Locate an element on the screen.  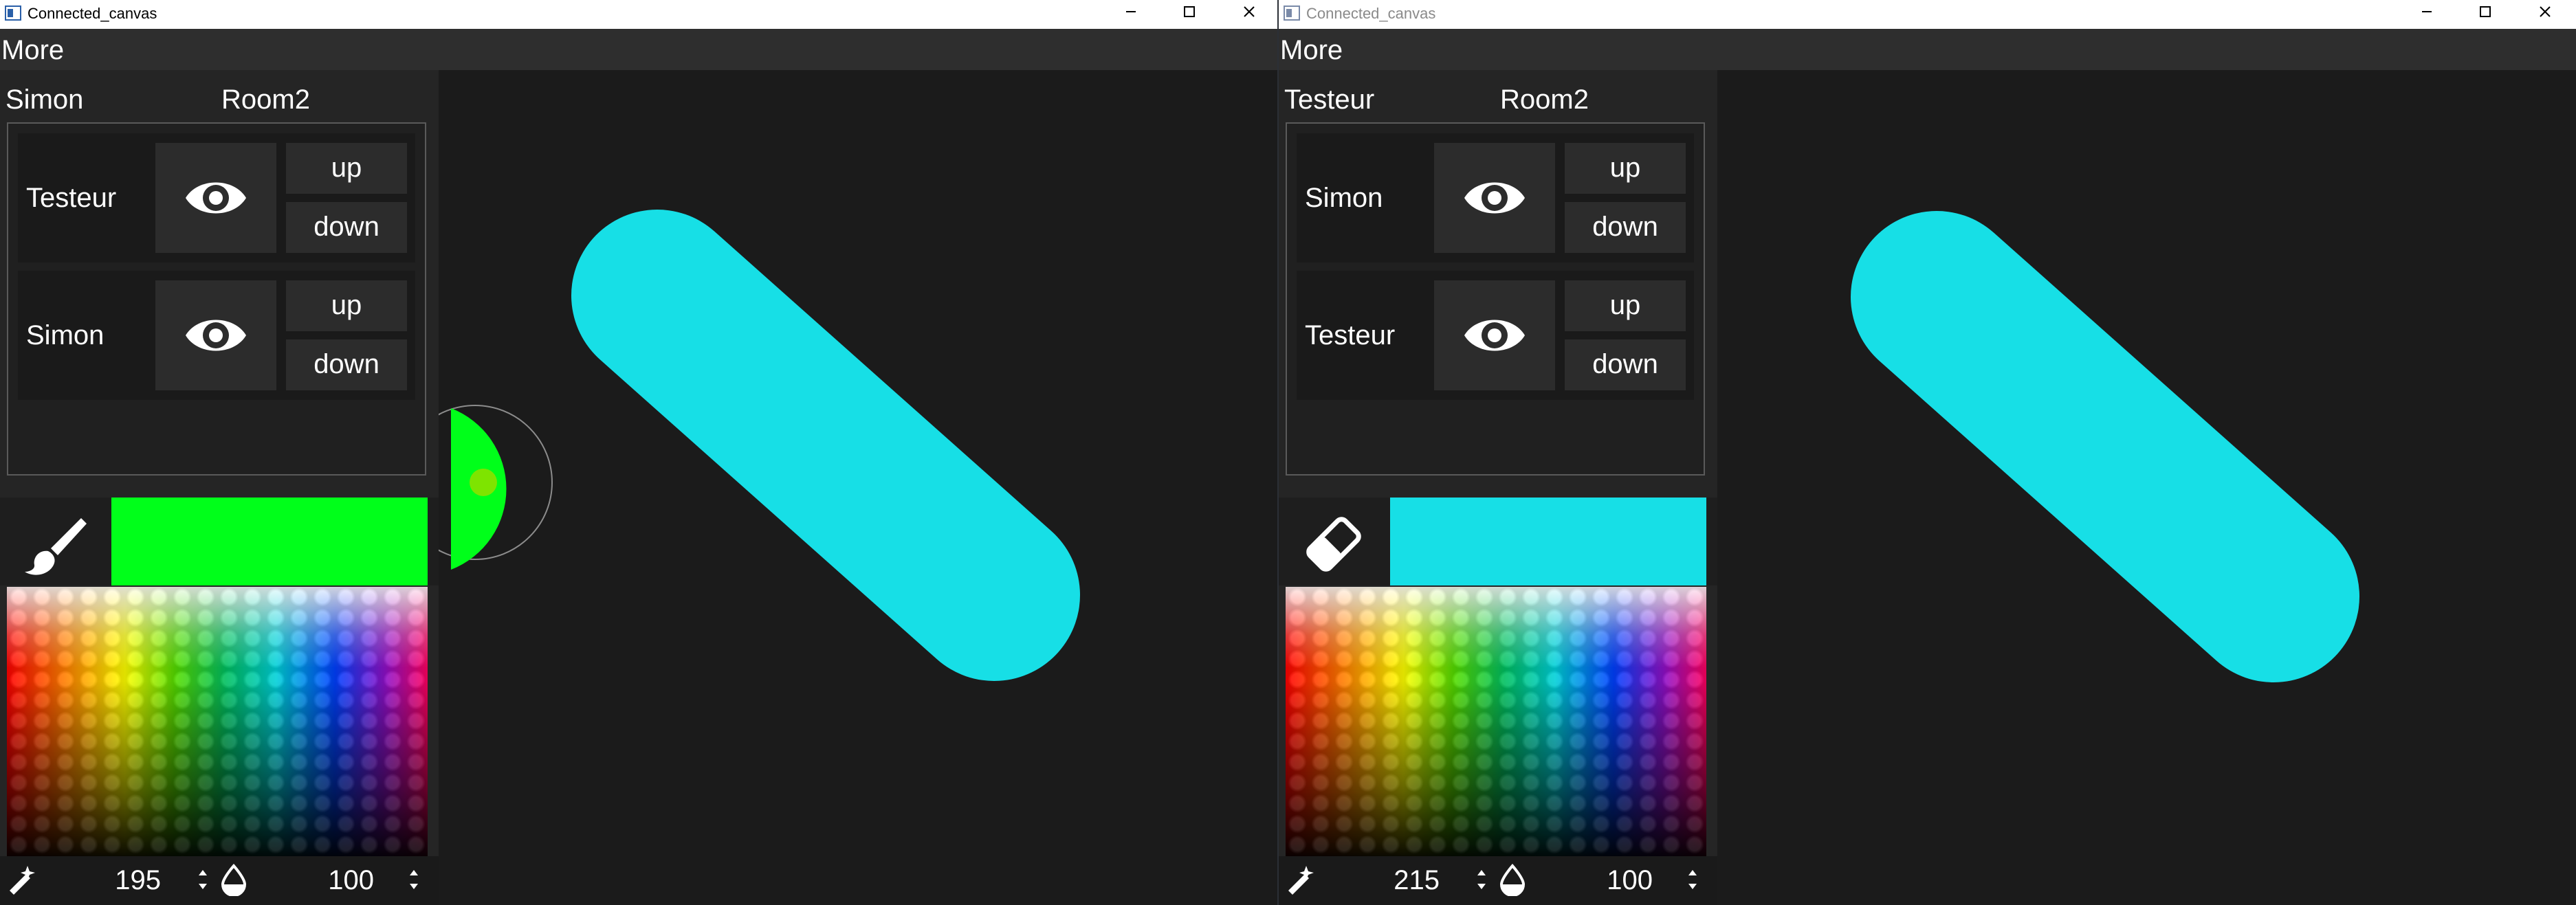
layers-list: Simon up down Testeur up down is located at coordinates (1495, 299).